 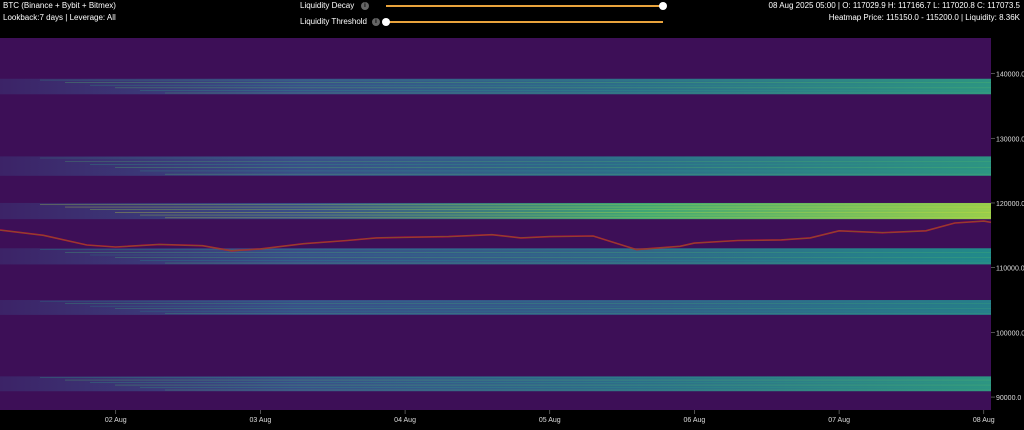 I want to click on y-tick-label: 120000.0, so click(x=1010, y=204).